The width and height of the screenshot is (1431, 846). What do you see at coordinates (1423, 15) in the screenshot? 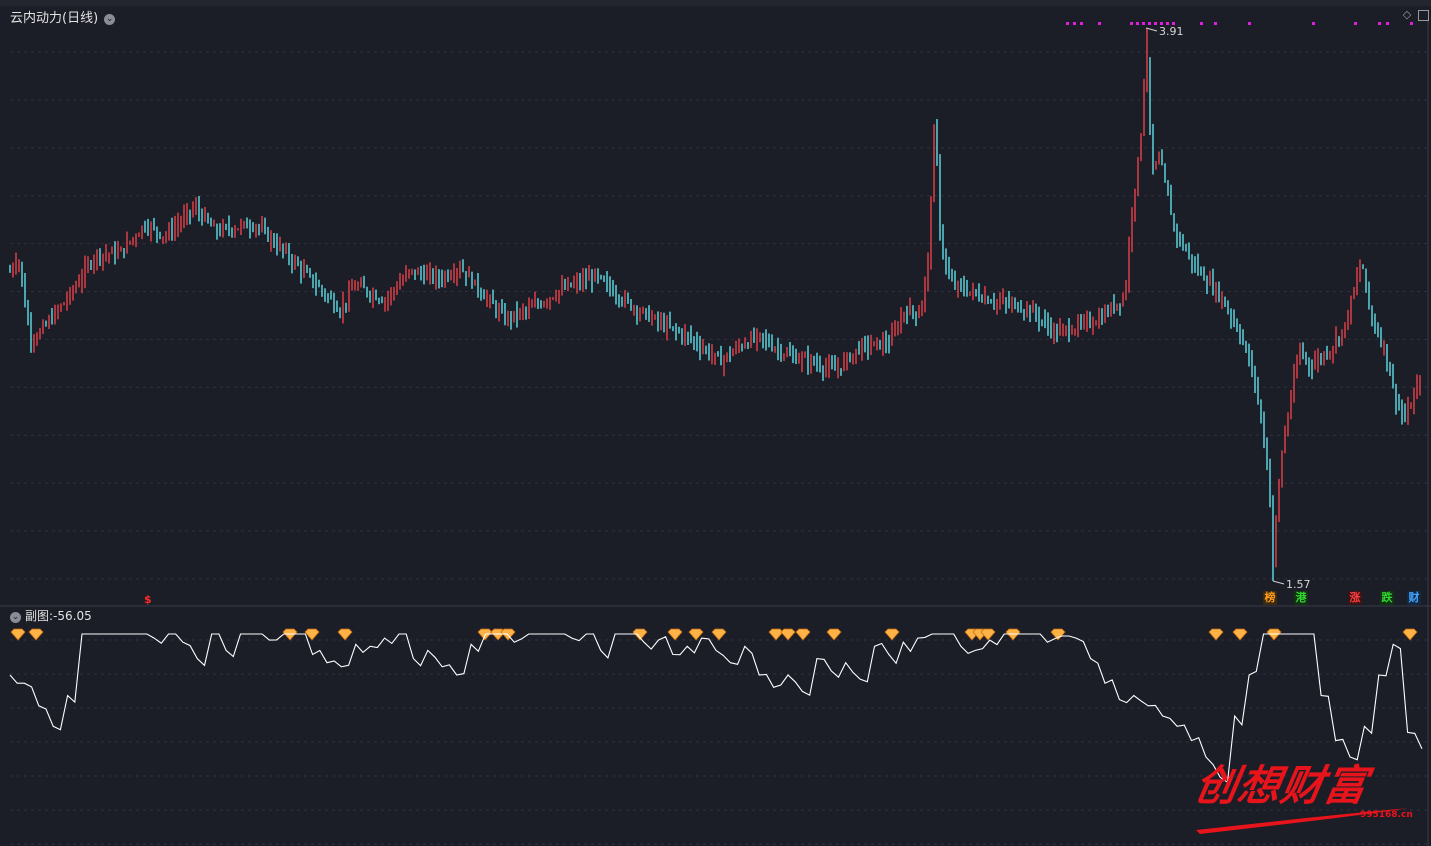
I see `panel-toggle-icon` at bounding box center [1423, 15].